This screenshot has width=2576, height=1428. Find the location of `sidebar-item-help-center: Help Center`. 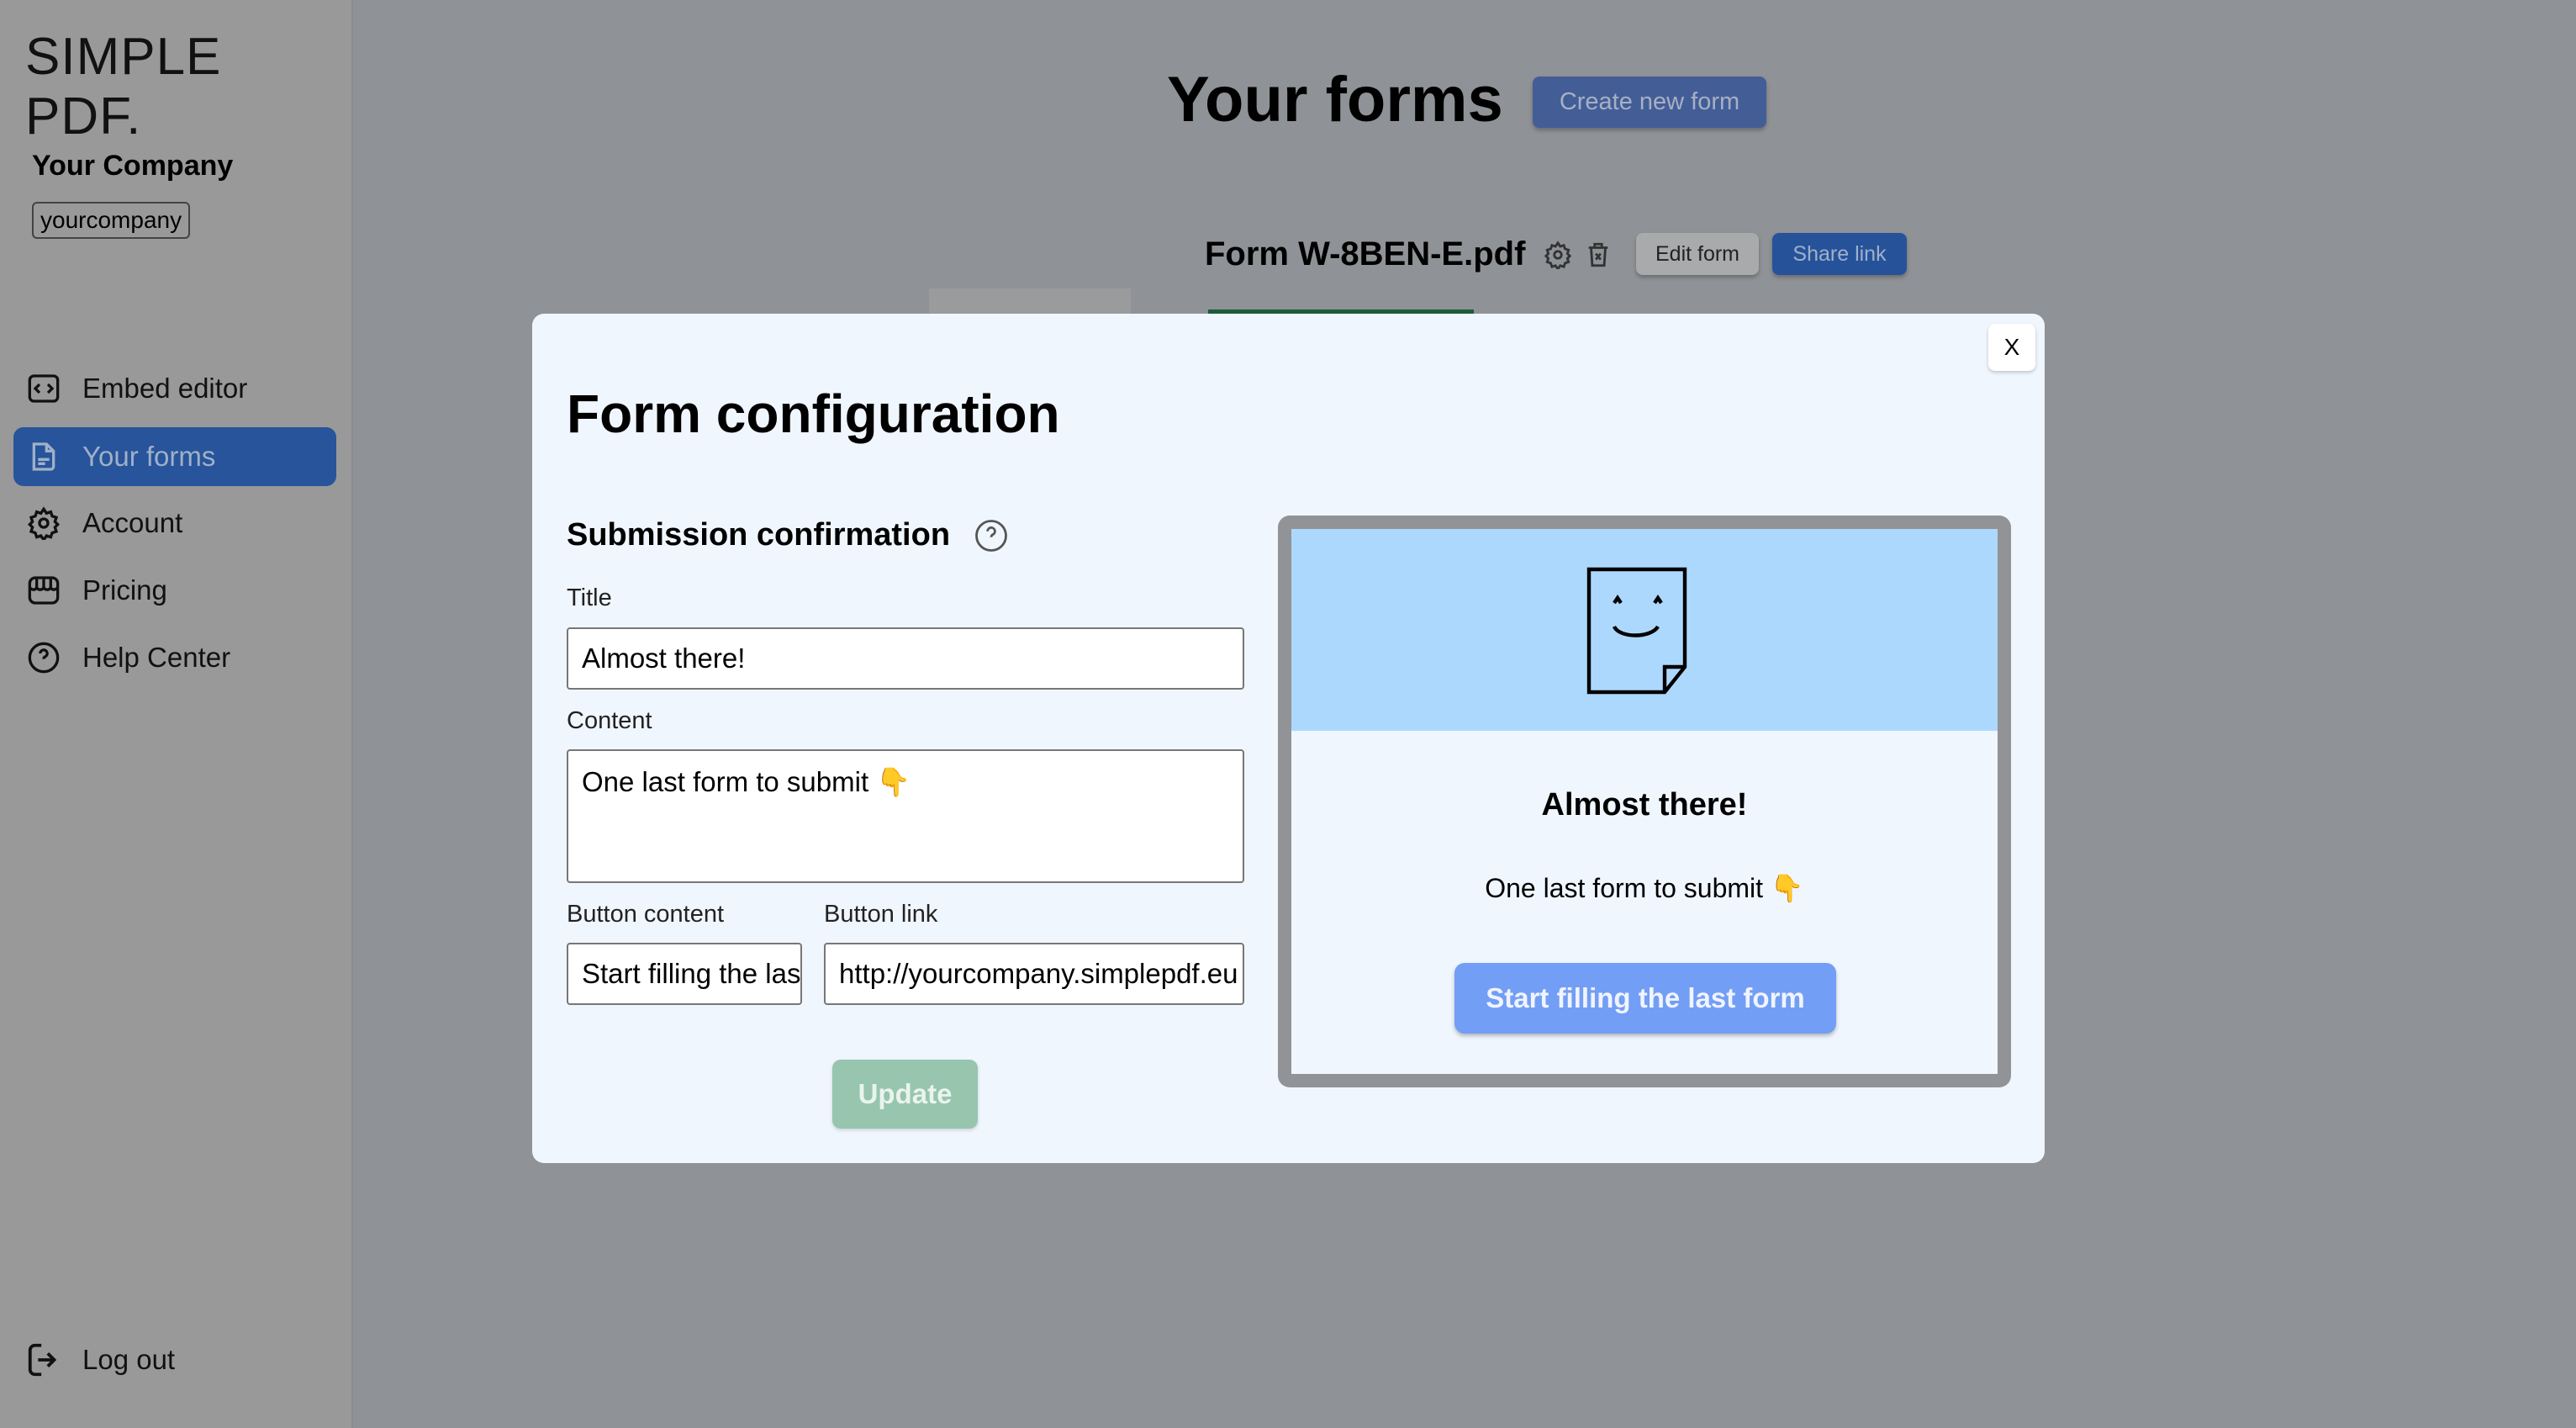

sidebar-item-help-center: Help Center is located at coordinates (174, 657).